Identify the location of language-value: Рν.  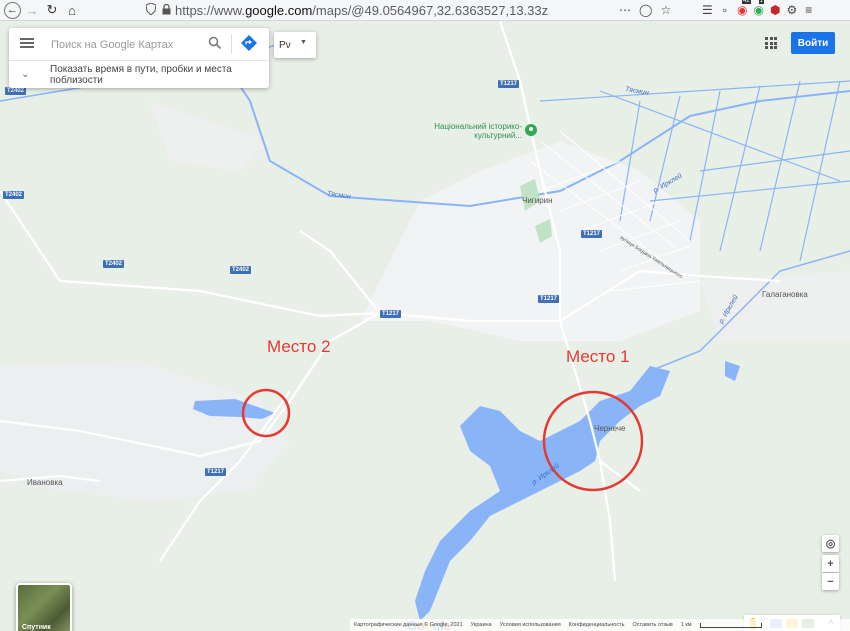
(285, 45).